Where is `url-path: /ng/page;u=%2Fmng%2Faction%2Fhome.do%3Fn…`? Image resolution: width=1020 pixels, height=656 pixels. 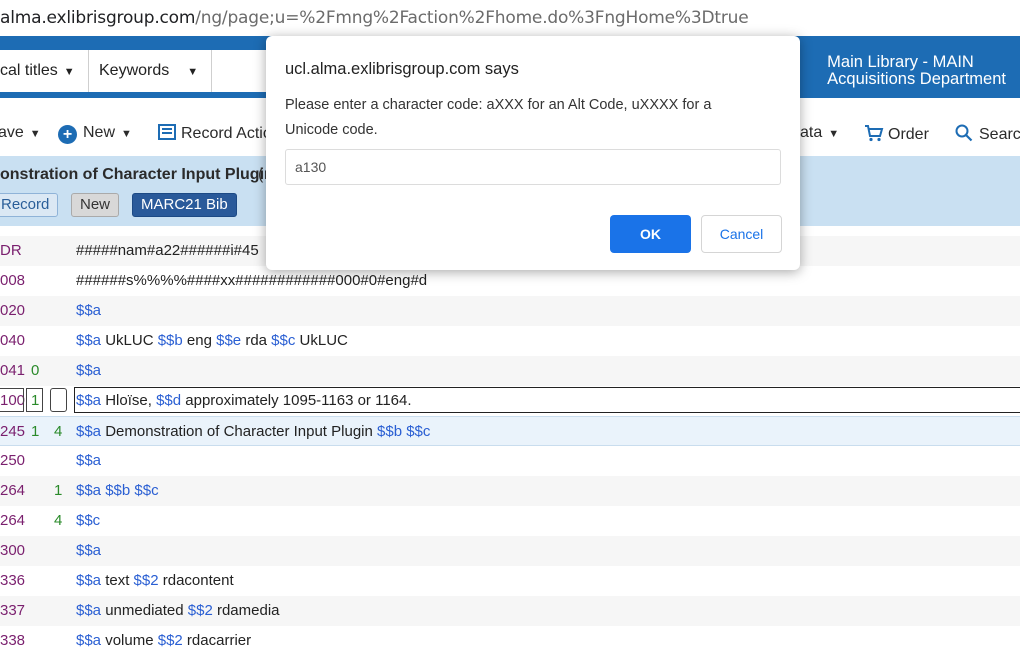 url-path: /ng/page;u=%2Fmng%2Faction%2Fhome.do%3Fn… is located at coordinates (472, 18).